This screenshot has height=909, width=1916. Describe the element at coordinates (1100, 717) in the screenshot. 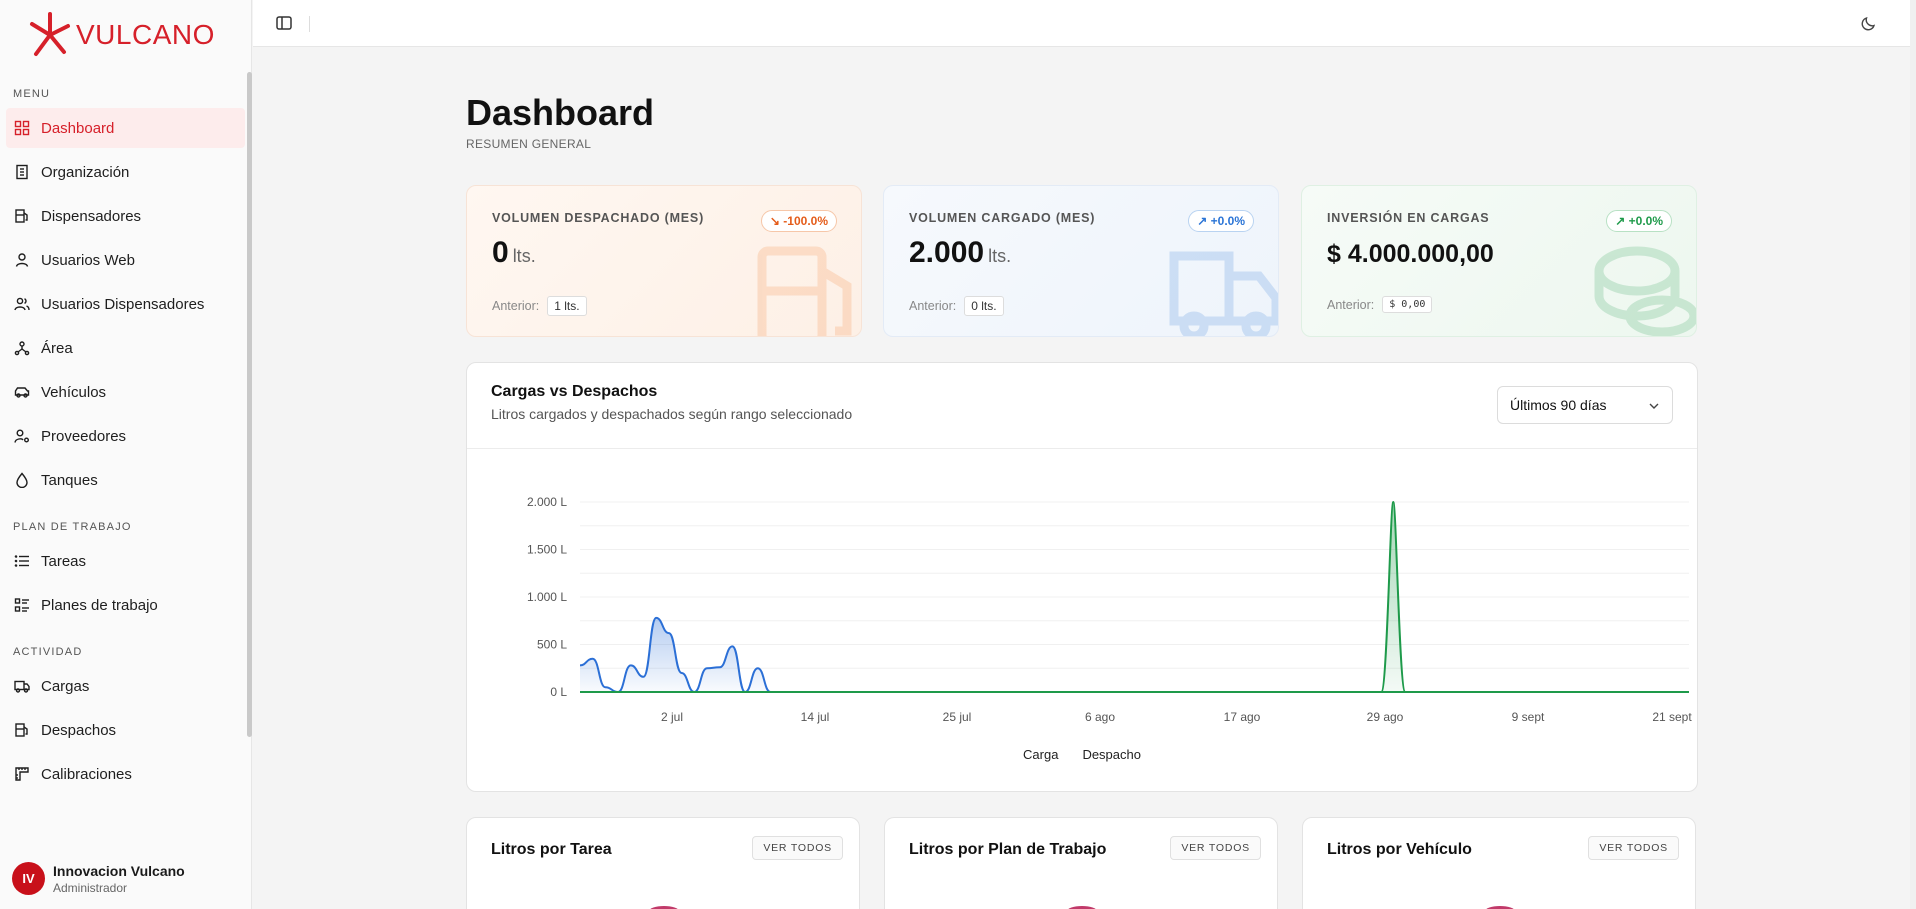

I see `x-tick-label: 6 ago` at that location.